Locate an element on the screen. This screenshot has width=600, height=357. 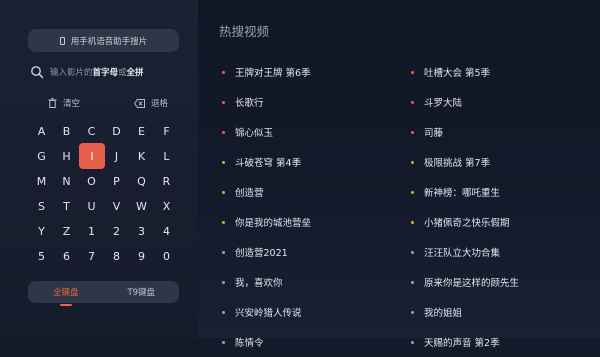
key-s: S is located at coordinates (41, 206).